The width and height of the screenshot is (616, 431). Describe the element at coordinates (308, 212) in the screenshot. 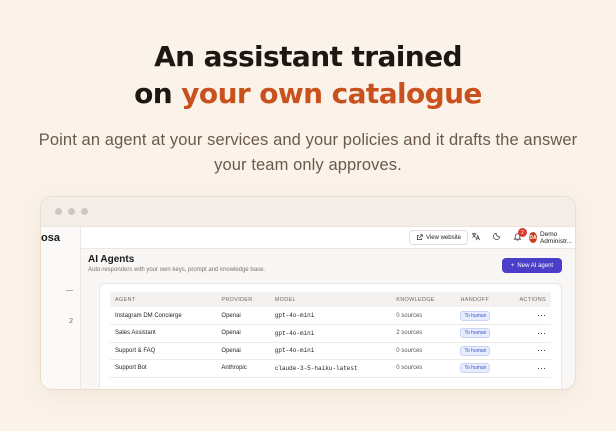

I see `window-titlebar` at that location.